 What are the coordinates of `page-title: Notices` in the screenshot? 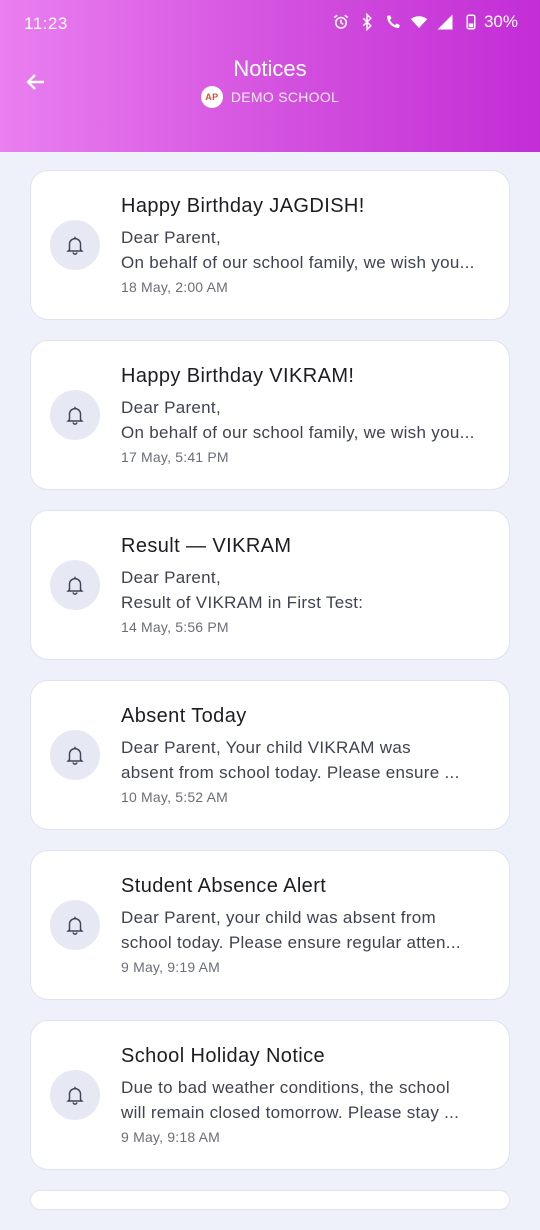 It's located at (270, 68).